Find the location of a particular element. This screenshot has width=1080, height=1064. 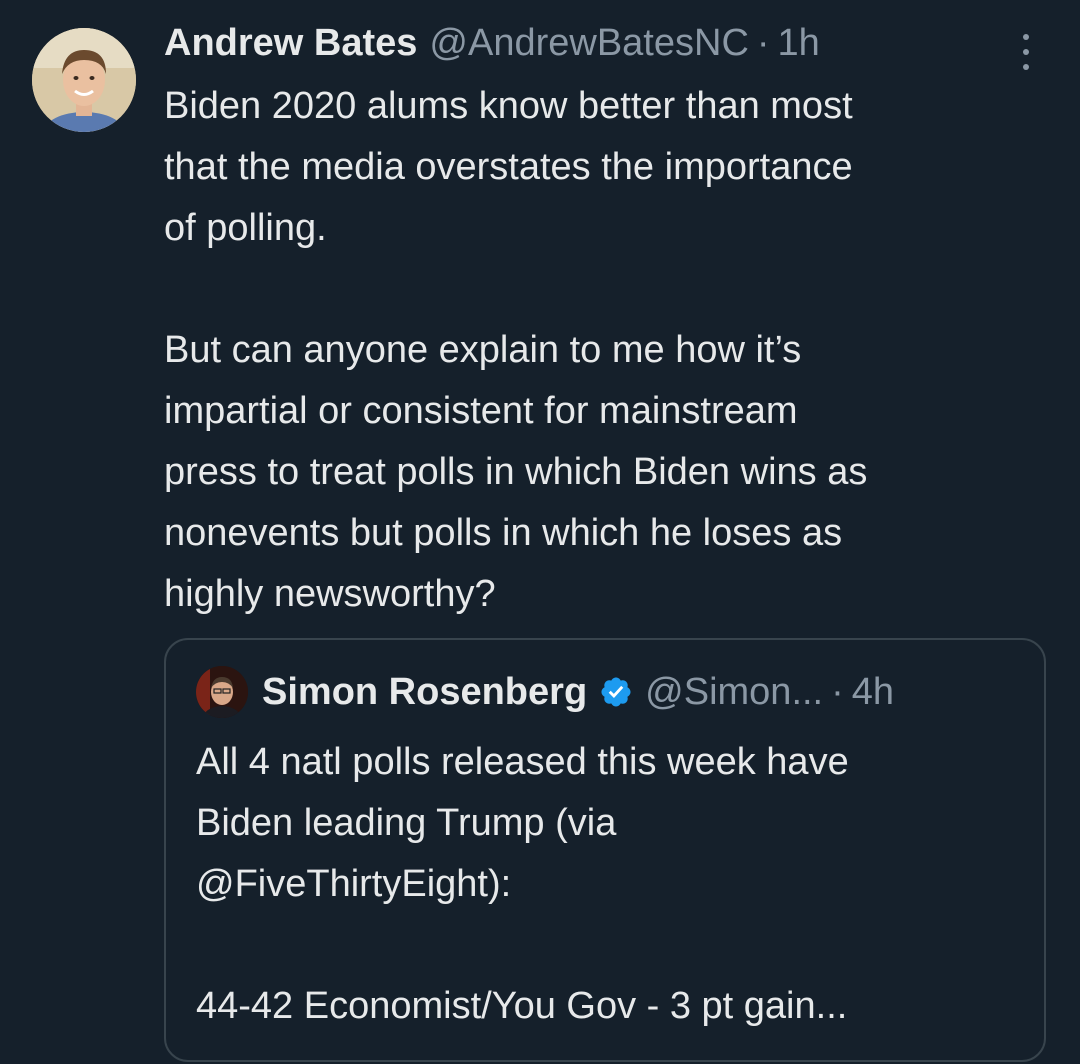

tweet-header: Andrew Bates @AndrewBatesNC · 1h is located at coordinates (492, 48).